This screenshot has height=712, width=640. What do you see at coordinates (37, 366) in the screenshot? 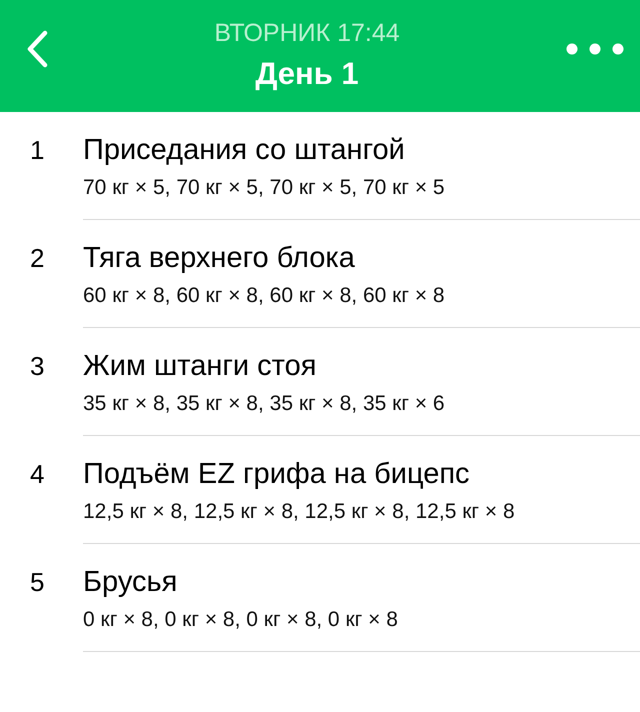
I see `exercise-number: 3` at bounding box center [37, 366].